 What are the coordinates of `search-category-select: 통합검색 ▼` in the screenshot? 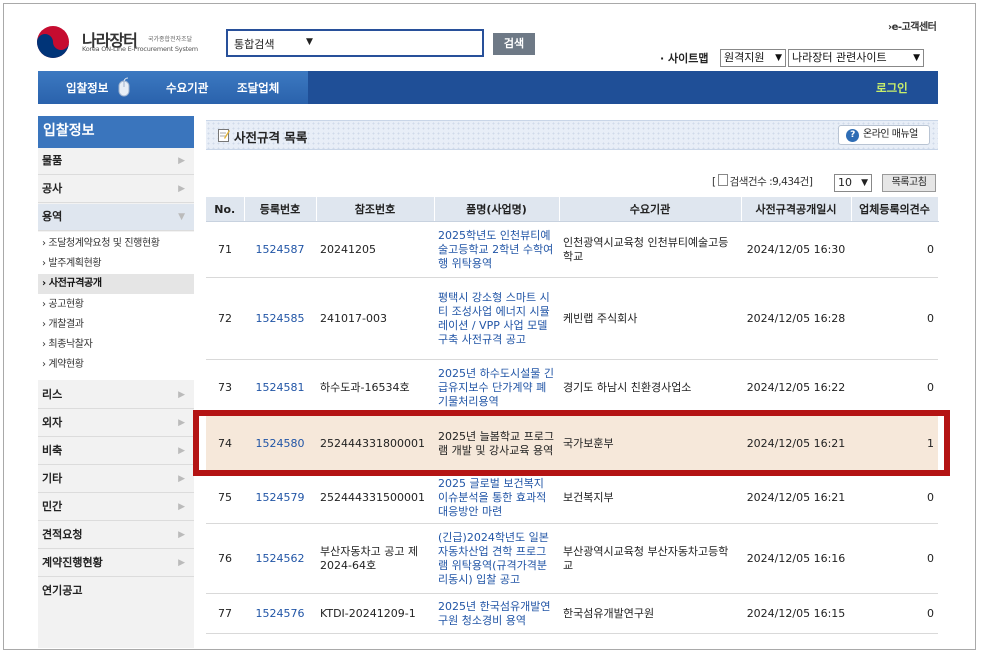 It's located at (355, 43).